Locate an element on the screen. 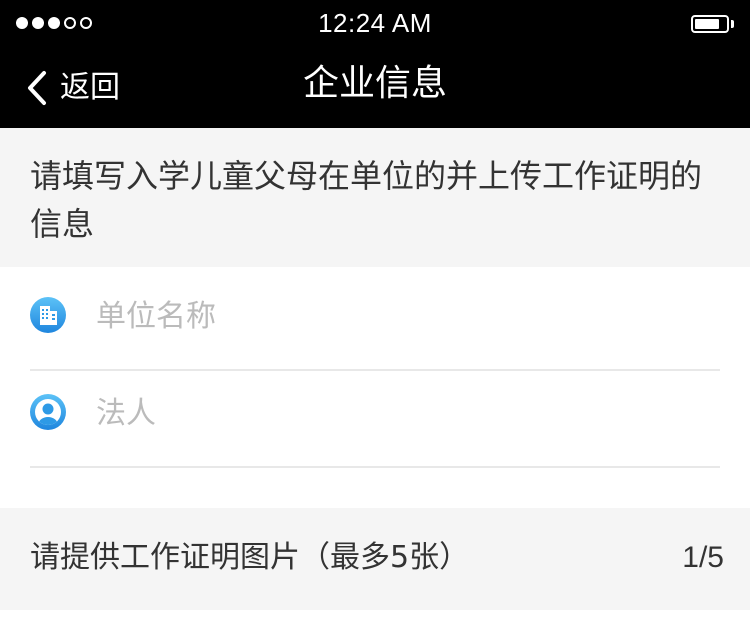  navigation-bar: 返回 企业信息 is located at coordinates (375, 88).